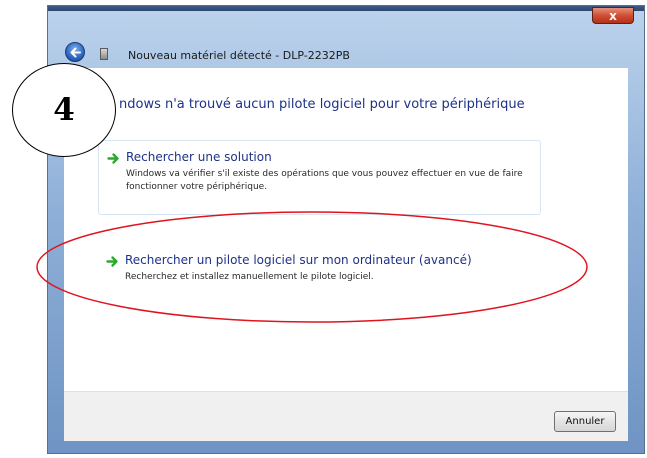 Image resolution: width=647 pixels, height=458 pixels. Describe the element at coordinates (613, 15) in the screenshot. I see `close-button: x` at that location.